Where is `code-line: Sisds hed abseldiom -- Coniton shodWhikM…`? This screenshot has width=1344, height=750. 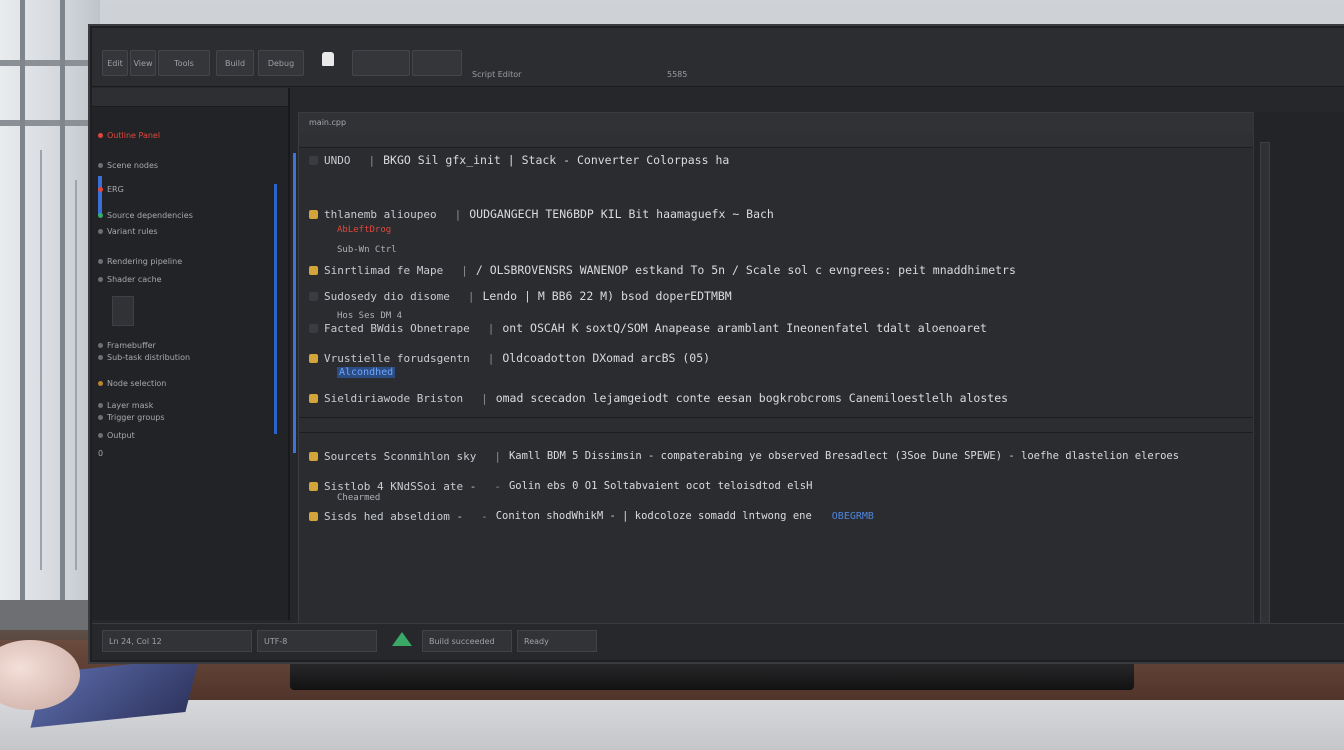
code-line: Sisds hed abseldiom -- Coniton shodWhikM… is located at coordinates (811, 516).